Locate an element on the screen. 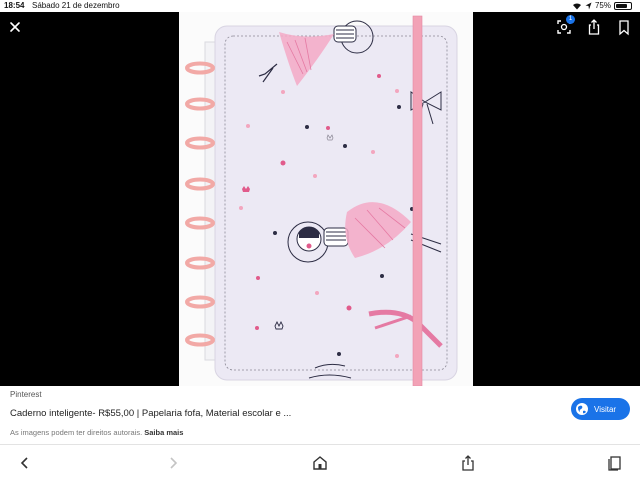  source-name: Pinterest is located at coordinates (26, 394).